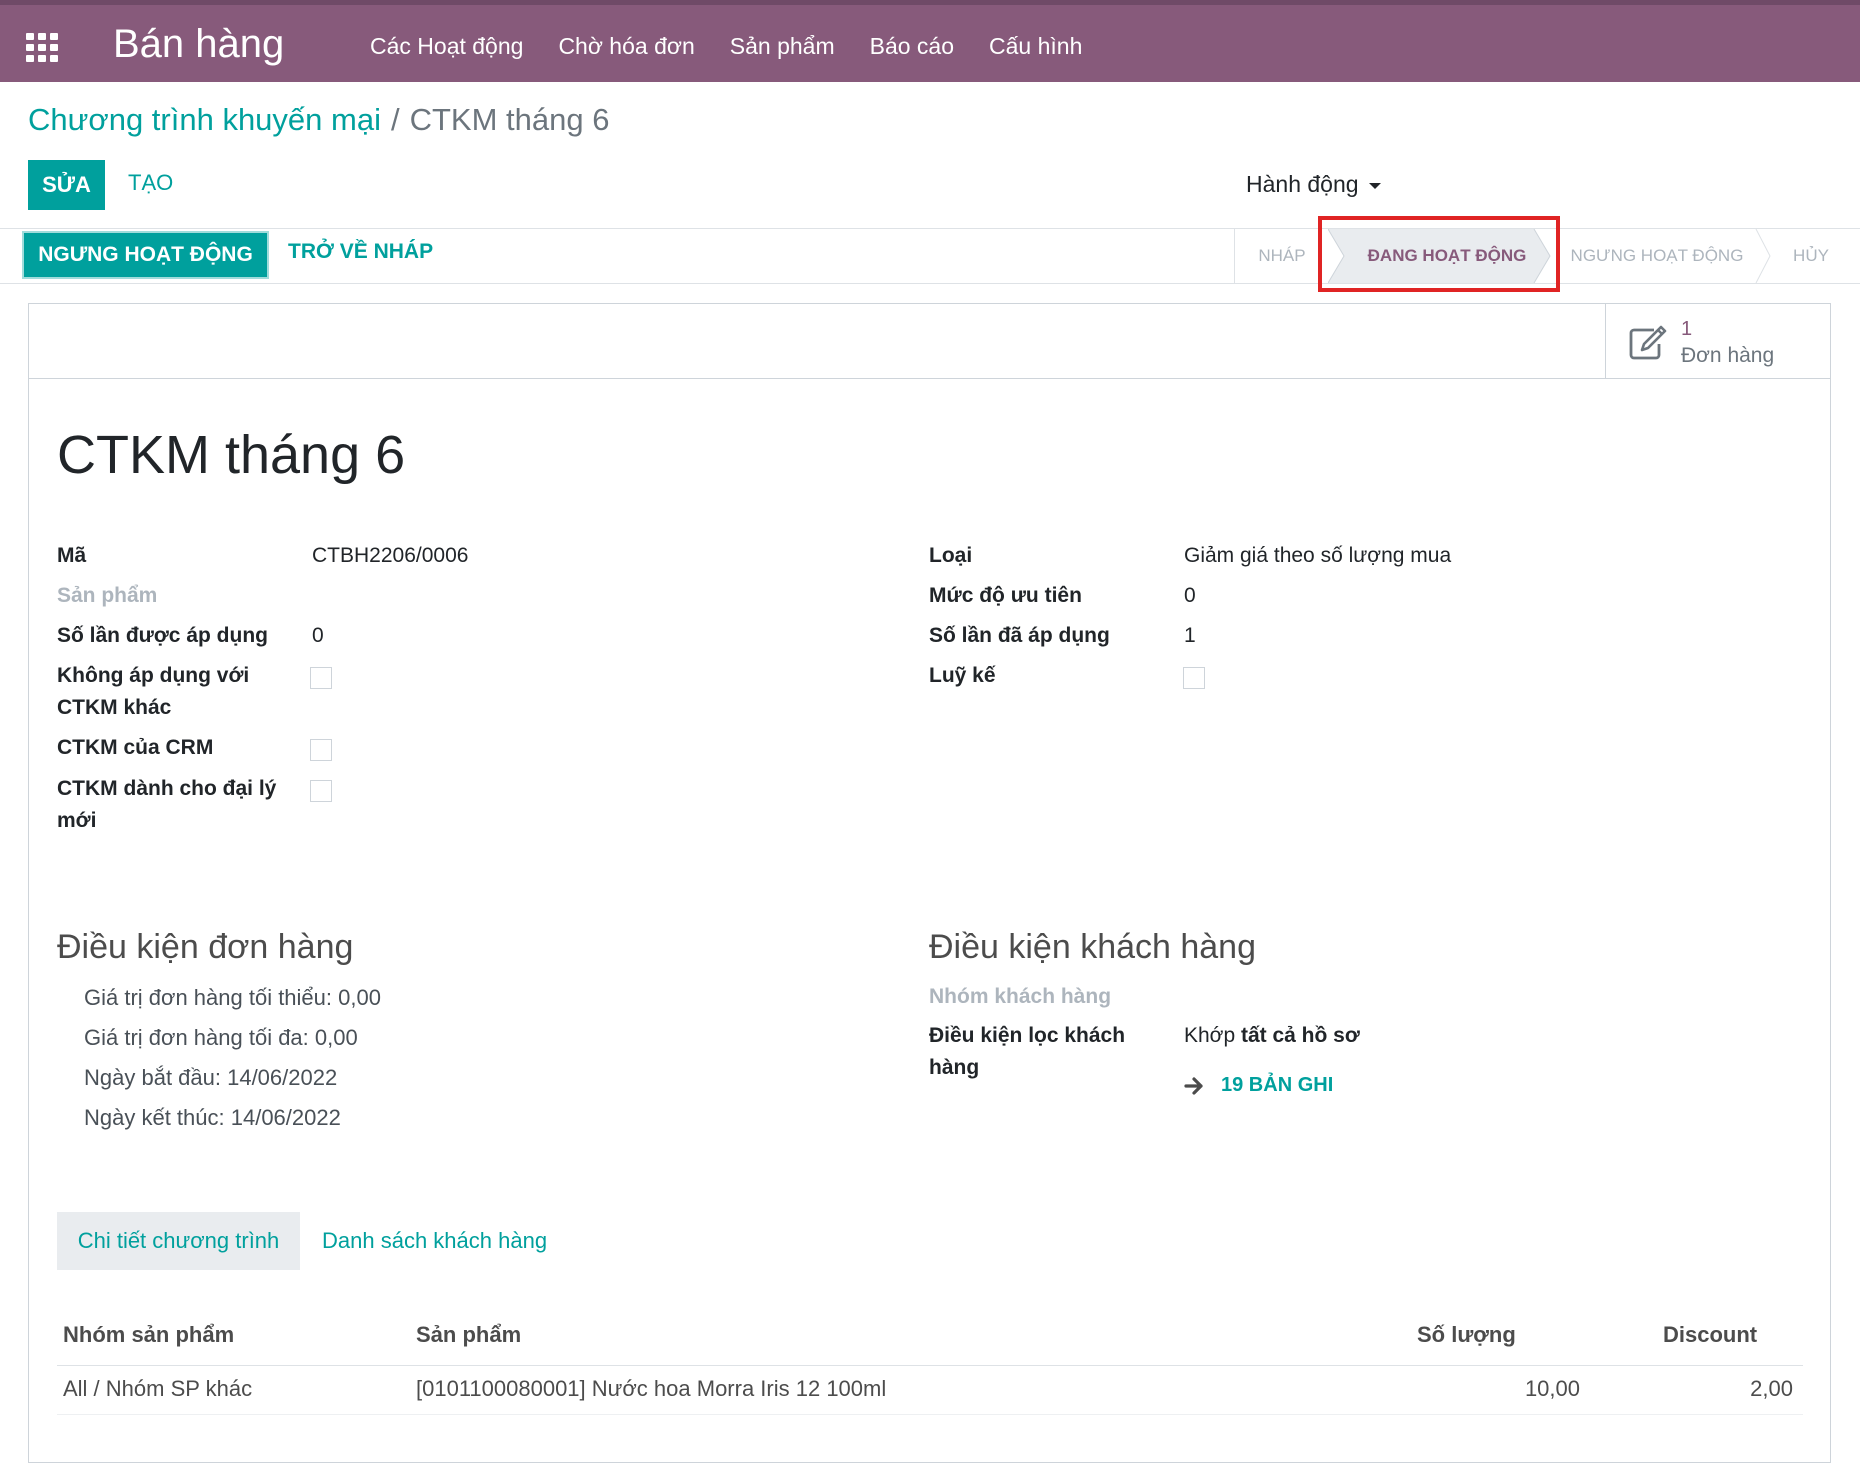 Image resolution: width=1860 pixels, height=1463 pixels. Describe the element at coordinates (150, 183) in the screenshot. I see `create-button: TẠO` at that location.